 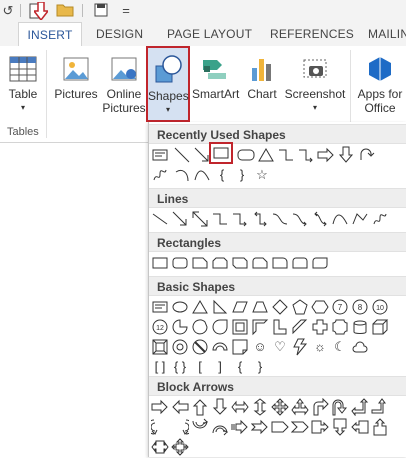 I want to click on tab-mailings: MAILIN, so click(x=387, y=34).